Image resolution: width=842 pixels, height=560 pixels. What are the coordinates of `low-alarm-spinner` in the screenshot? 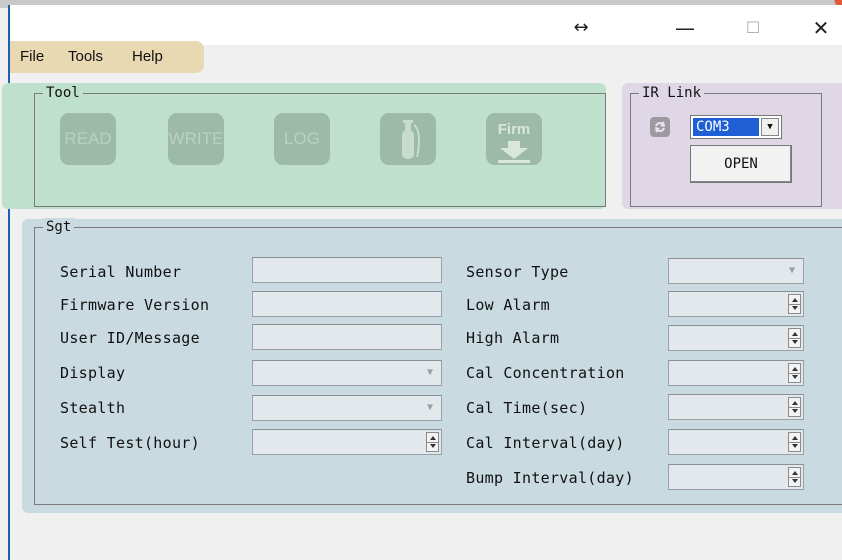 It's located at (736, 304).